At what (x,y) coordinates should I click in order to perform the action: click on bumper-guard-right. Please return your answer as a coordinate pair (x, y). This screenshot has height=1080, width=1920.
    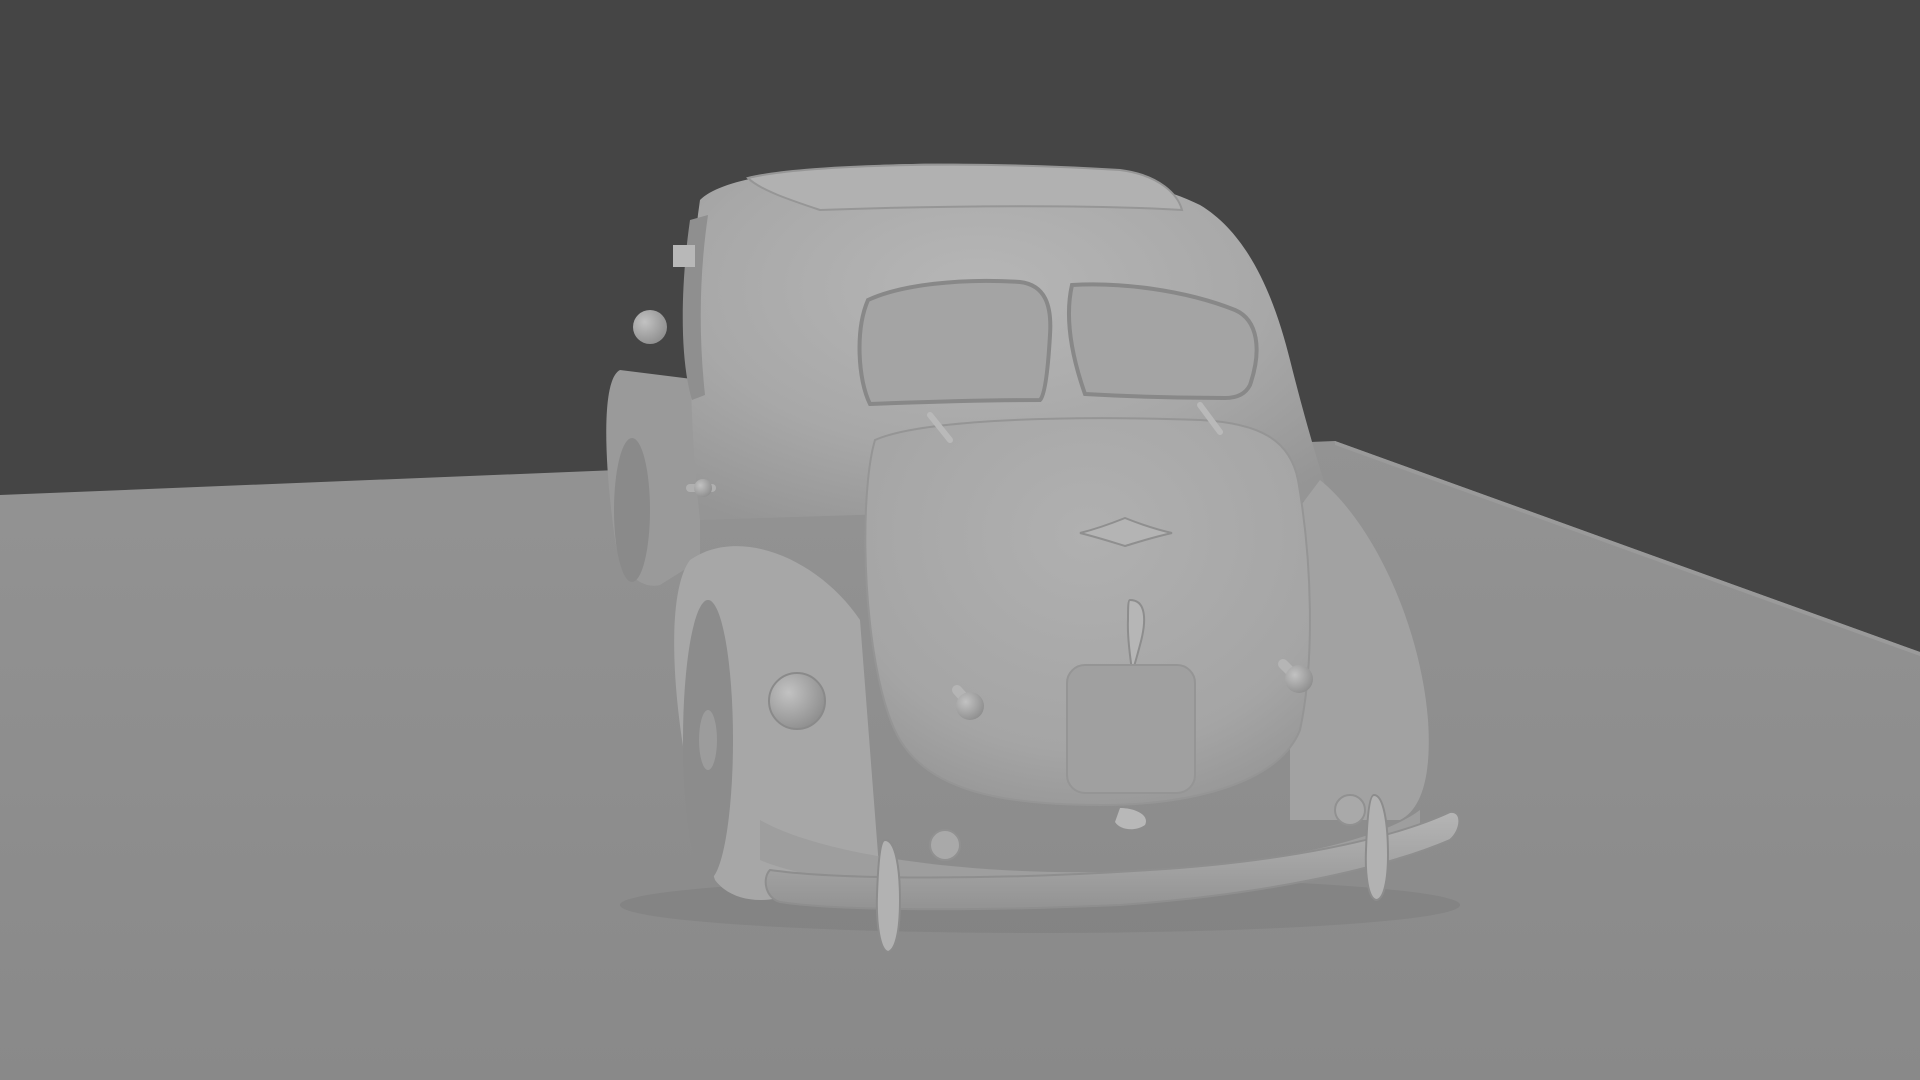
    Looking at the image, I should click on (1377, 847).